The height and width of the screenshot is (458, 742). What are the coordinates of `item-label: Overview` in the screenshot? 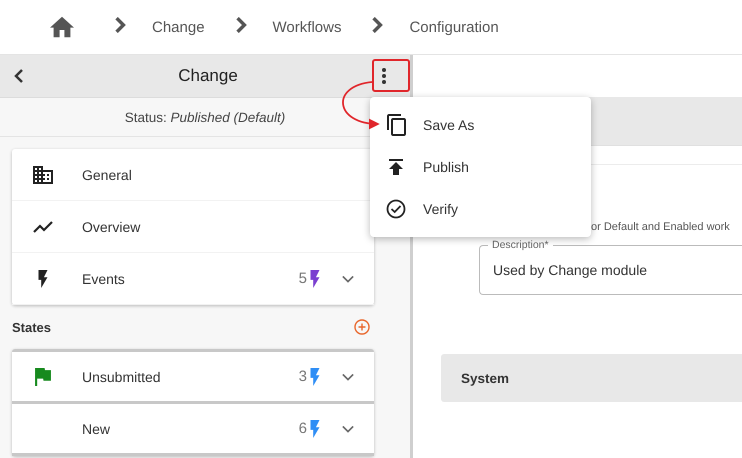 It's located at (111, 226).